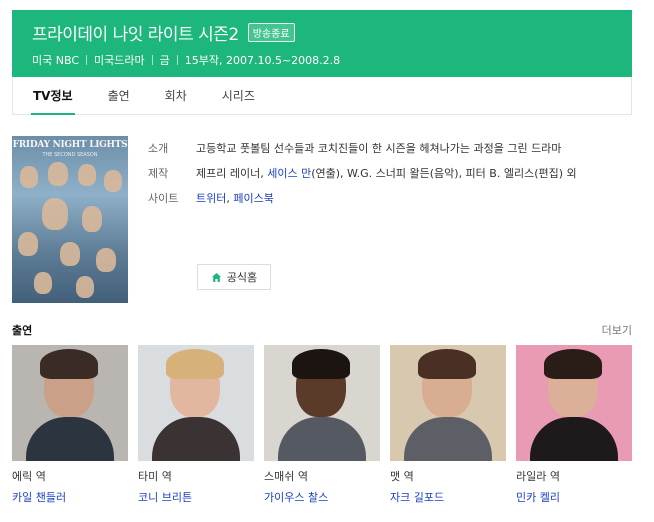 This screenshot has height=522, width=654. Describe the element at coordinates (402, 476) in the screenshot. I see `cast-role: 맷 역` at that location.